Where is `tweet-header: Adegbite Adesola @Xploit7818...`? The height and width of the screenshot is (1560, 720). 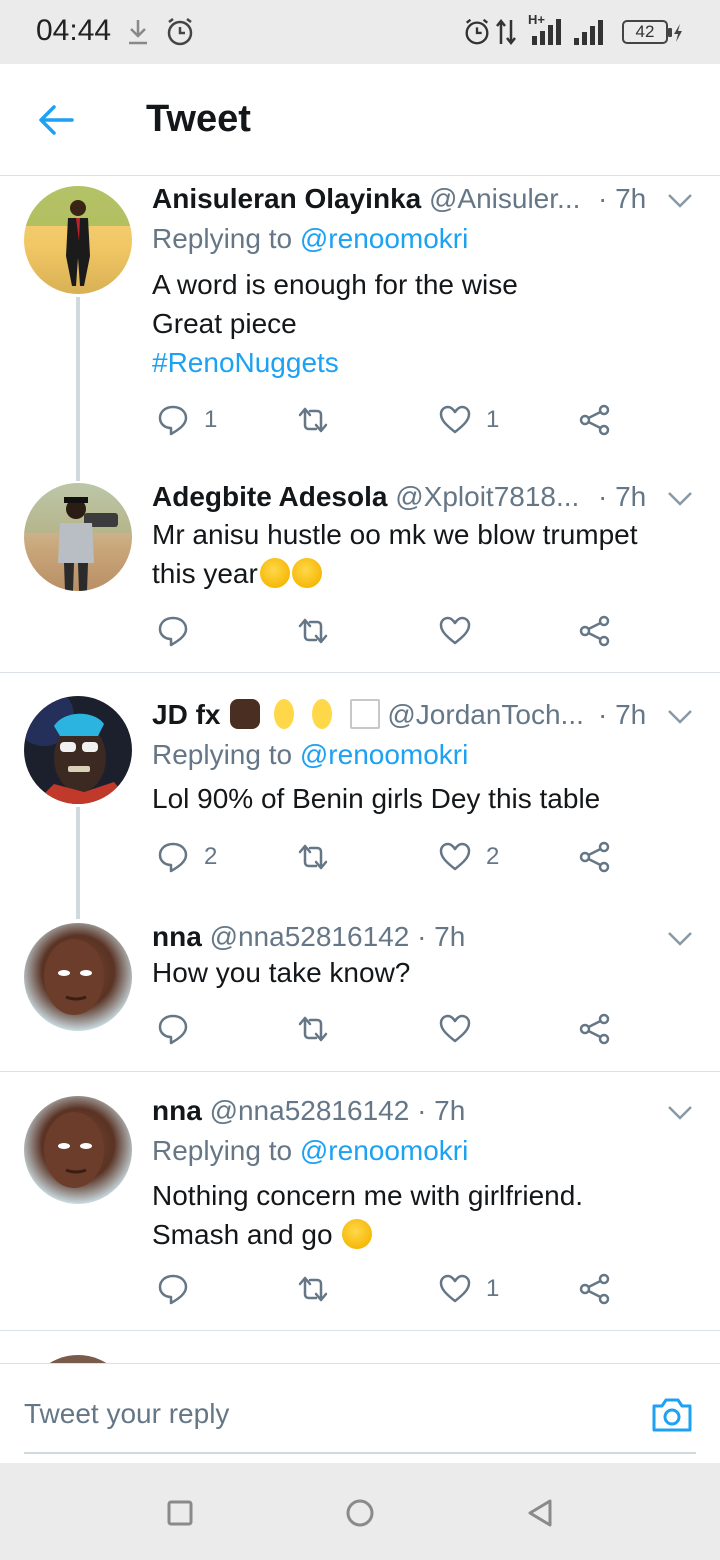 tweet-header: Adegbite Adesola @Xploit7818... is located at coordinates (402, 497).